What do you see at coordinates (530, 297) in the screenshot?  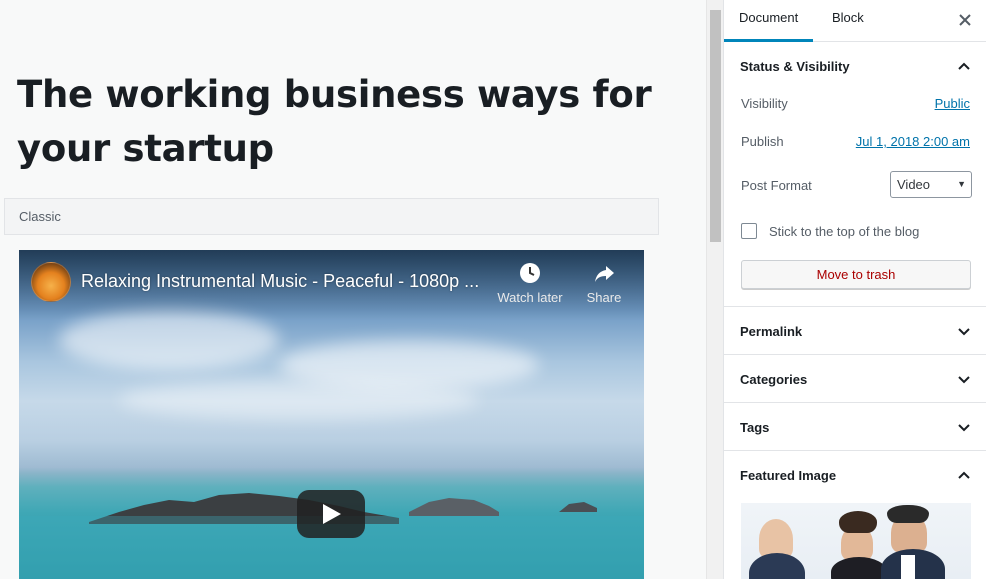 I see `watch-later-label: Watch later` at bounding box center [530, 297].